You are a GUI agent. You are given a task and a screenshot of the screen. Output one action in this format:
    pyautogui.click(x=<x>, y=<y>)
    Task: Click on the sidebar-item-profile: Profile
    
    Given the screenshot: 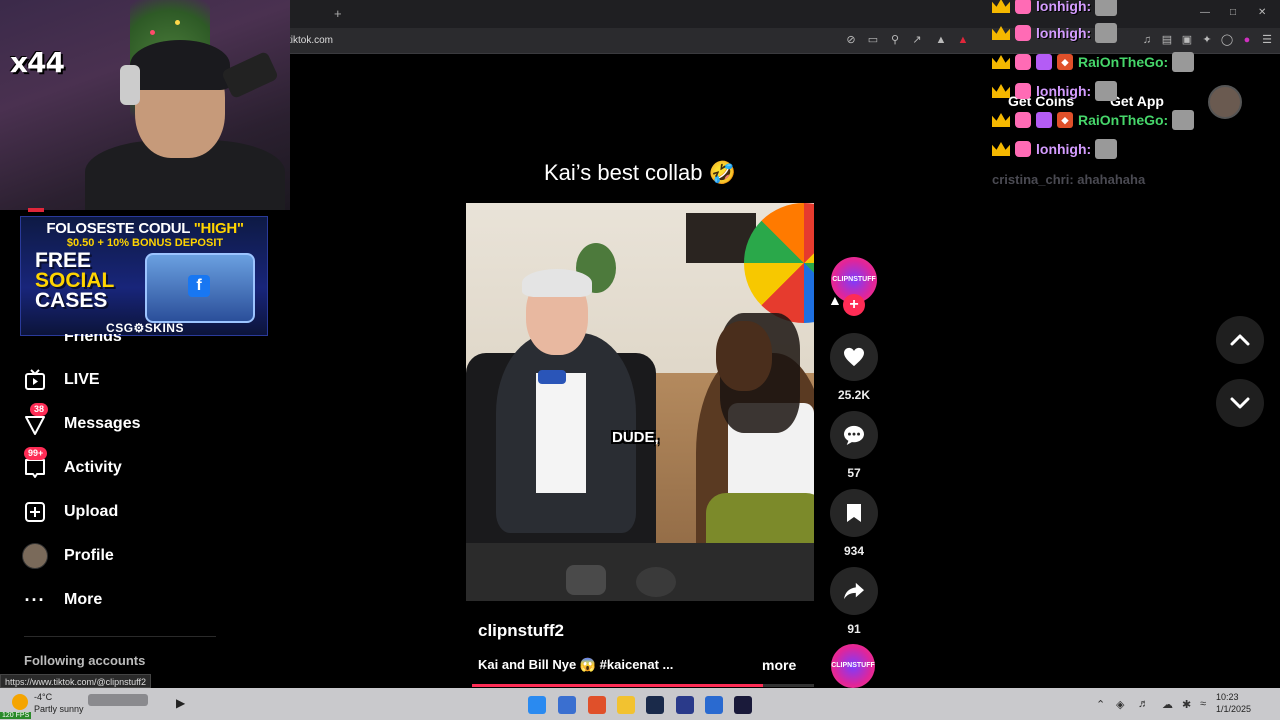 What is the action you would take?
    pyautogui.click(x=68, y=556)
    